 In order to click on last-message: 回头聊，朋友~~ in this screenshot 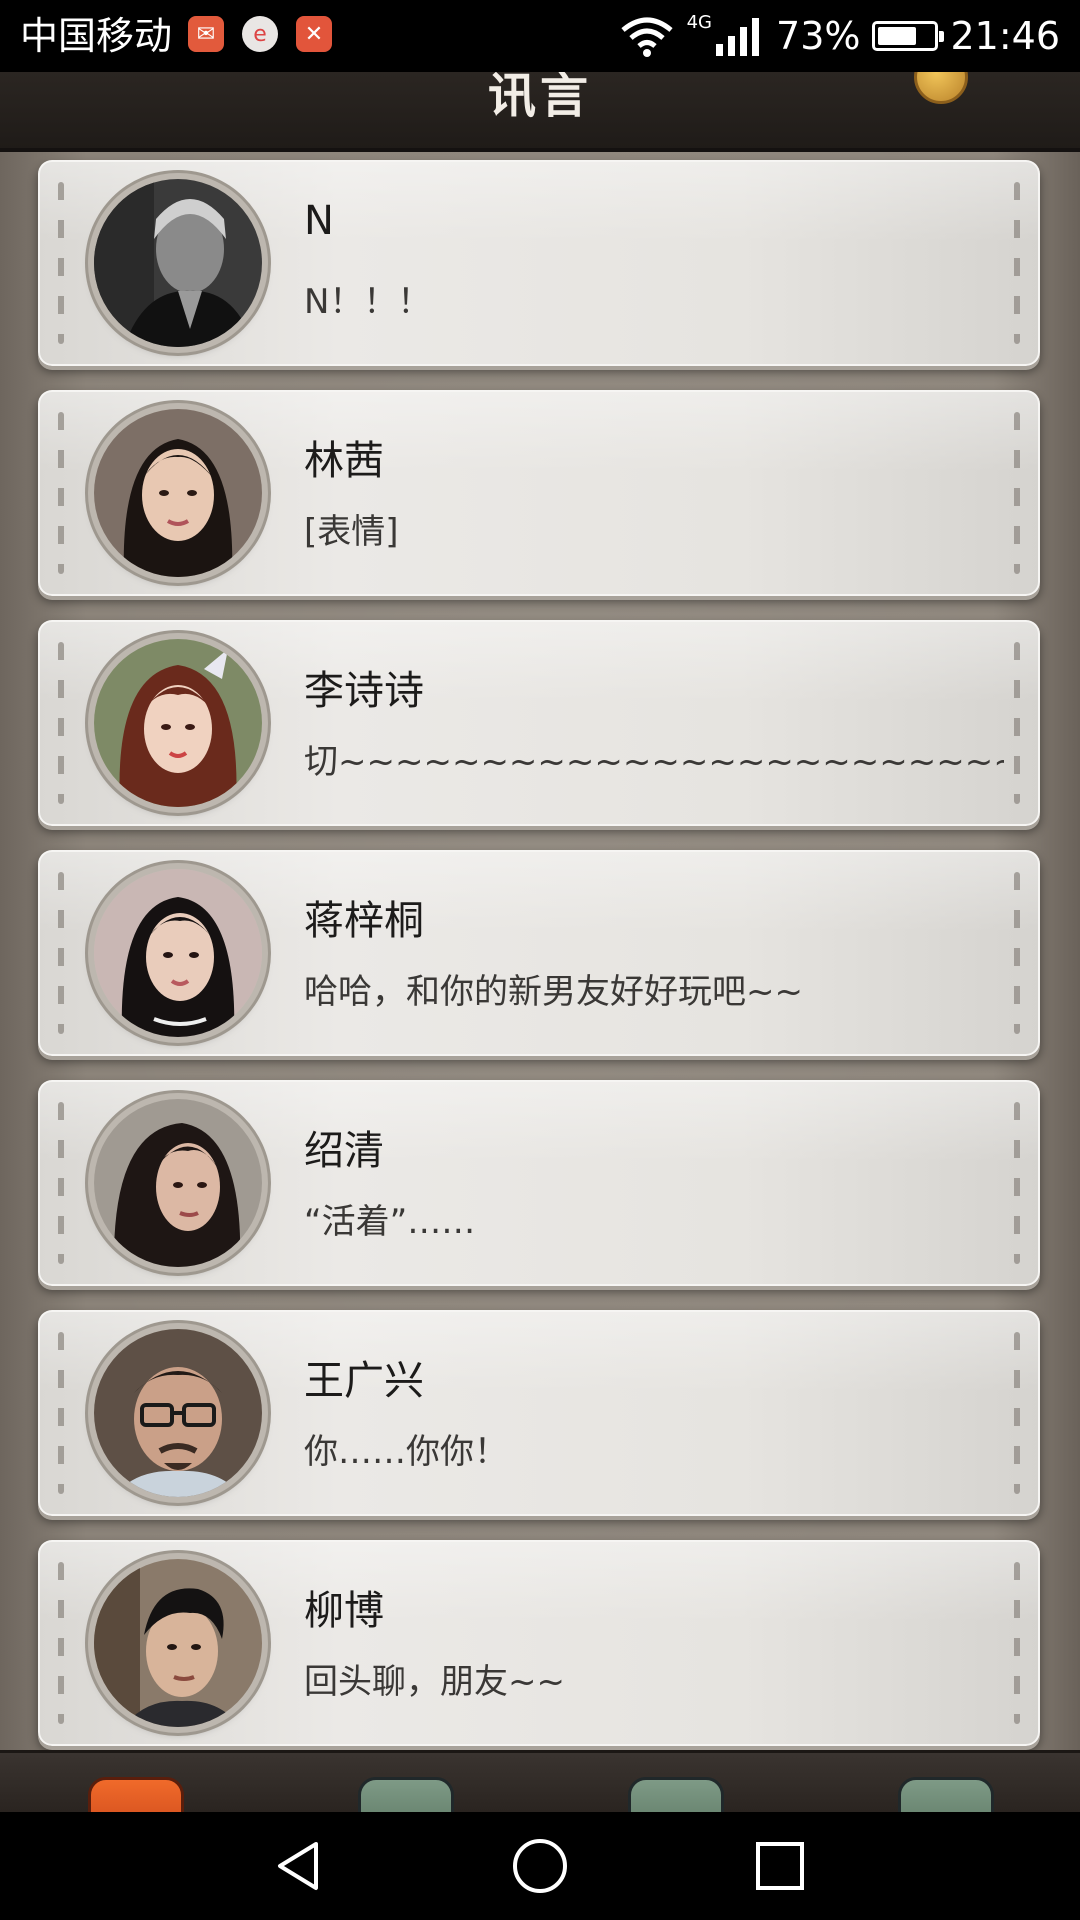, I will do `click(434, 1682)`.